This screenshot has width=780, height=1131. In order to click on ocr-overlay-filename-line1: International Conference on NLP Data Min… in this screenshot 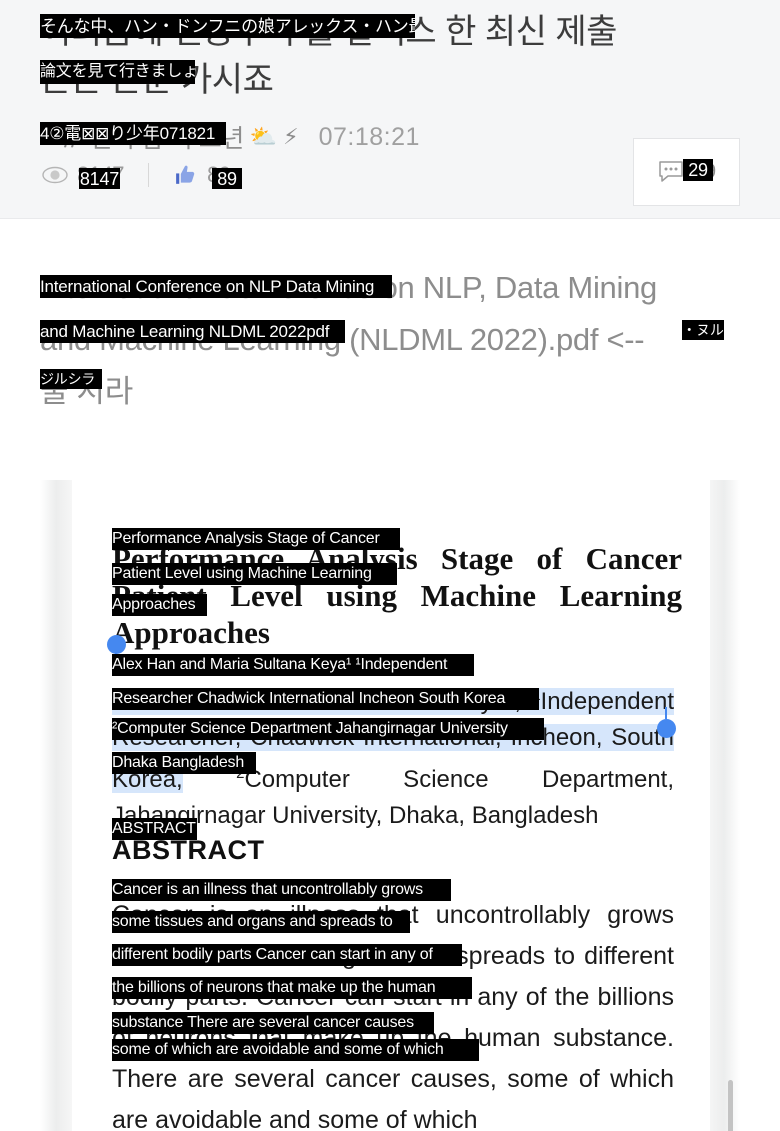, I will do `click(216, 286)`.